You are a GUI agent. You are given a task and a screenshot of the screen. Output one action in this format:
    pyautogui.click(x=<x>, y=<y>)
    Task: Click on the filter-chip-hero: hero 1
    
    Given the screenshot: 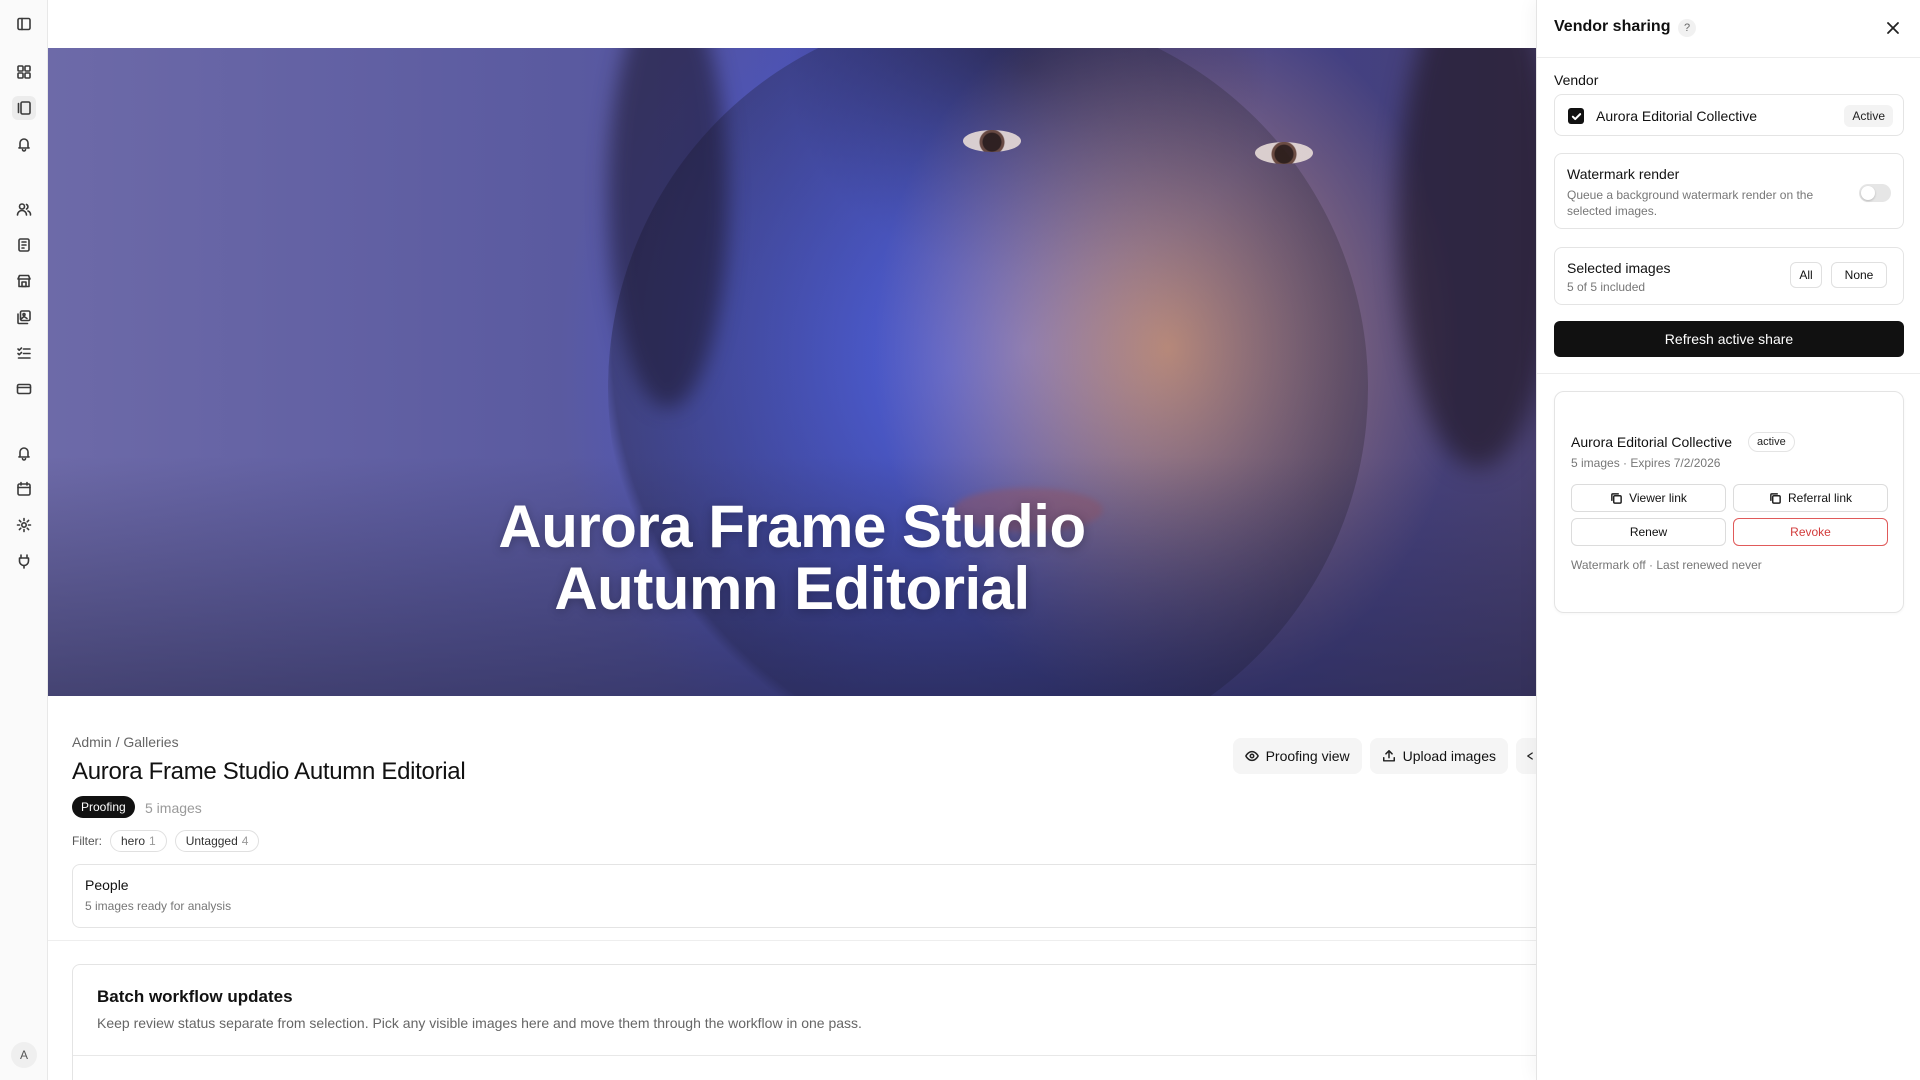 What is the action you would take?
    pyautogui.click(x=138, y=841)
    